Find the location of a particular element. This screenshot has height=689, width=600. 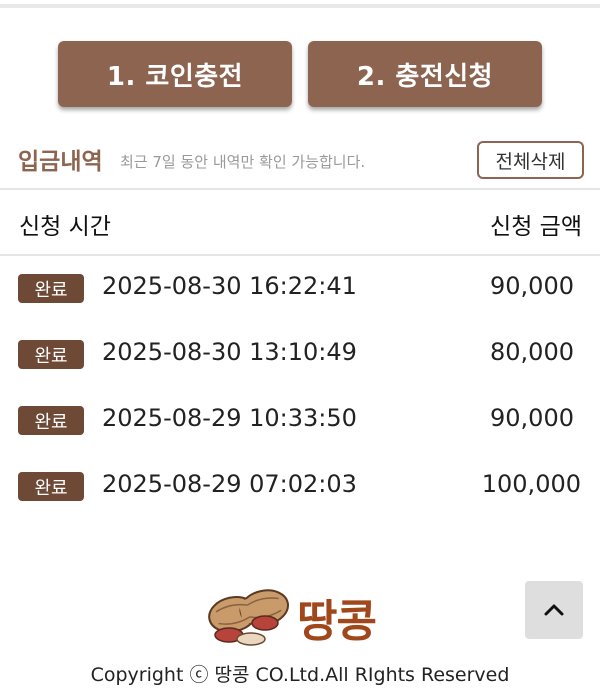

request-time: 2025-08-30 13:10:49 is located at coordinates (229, 352).